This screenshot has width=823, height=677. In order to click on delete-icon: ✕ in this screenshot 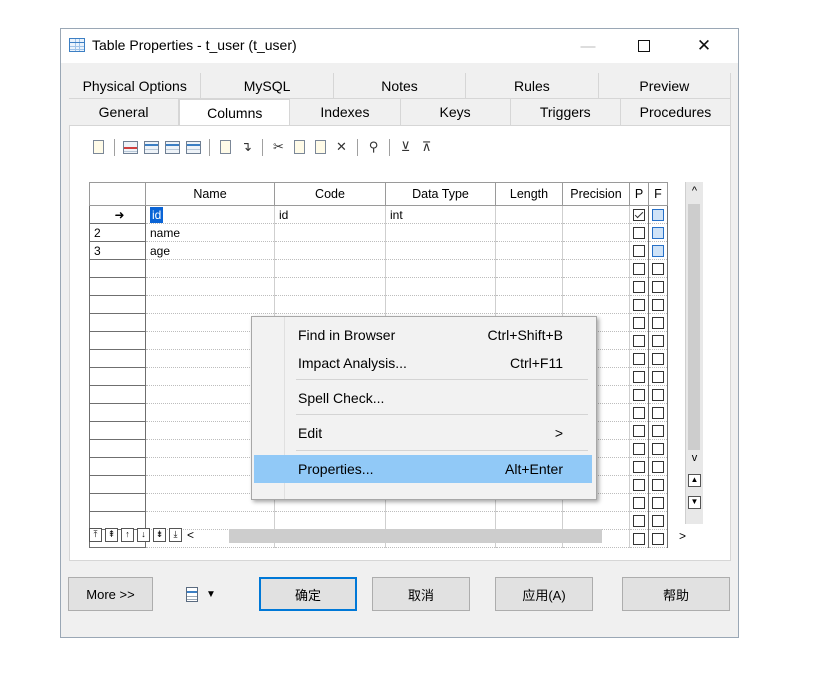, I will do `click(341, 147)`.